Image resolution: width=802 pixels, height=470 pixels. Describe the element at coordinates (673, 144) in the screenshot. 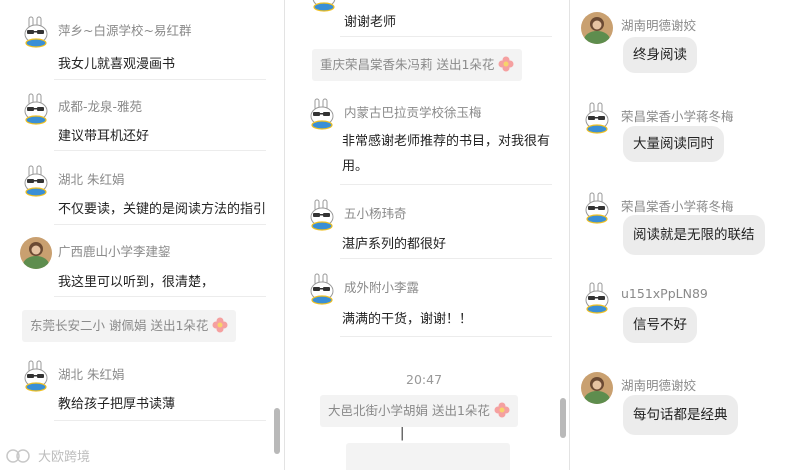

I see `message-bubble: 大量阅读同时` at that location.